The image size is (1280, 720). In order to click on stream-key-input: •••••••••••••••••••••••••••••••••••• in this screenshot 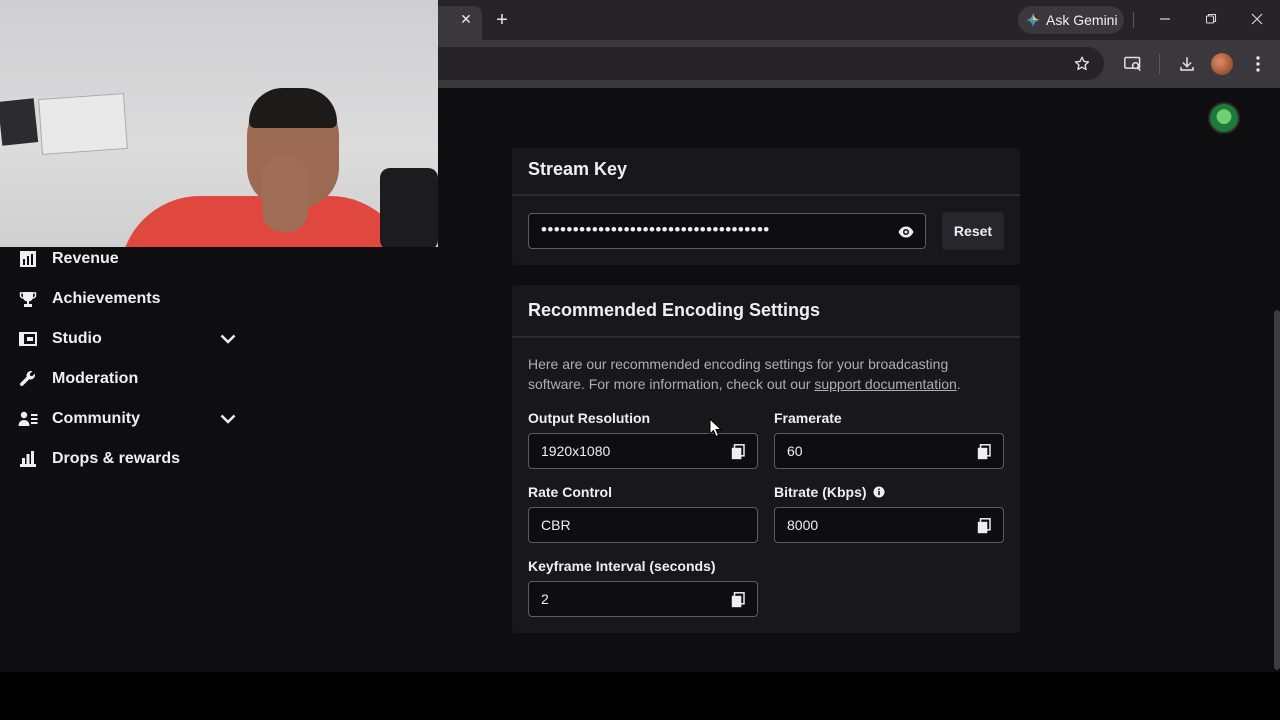, I will do `click(727, 231)`.